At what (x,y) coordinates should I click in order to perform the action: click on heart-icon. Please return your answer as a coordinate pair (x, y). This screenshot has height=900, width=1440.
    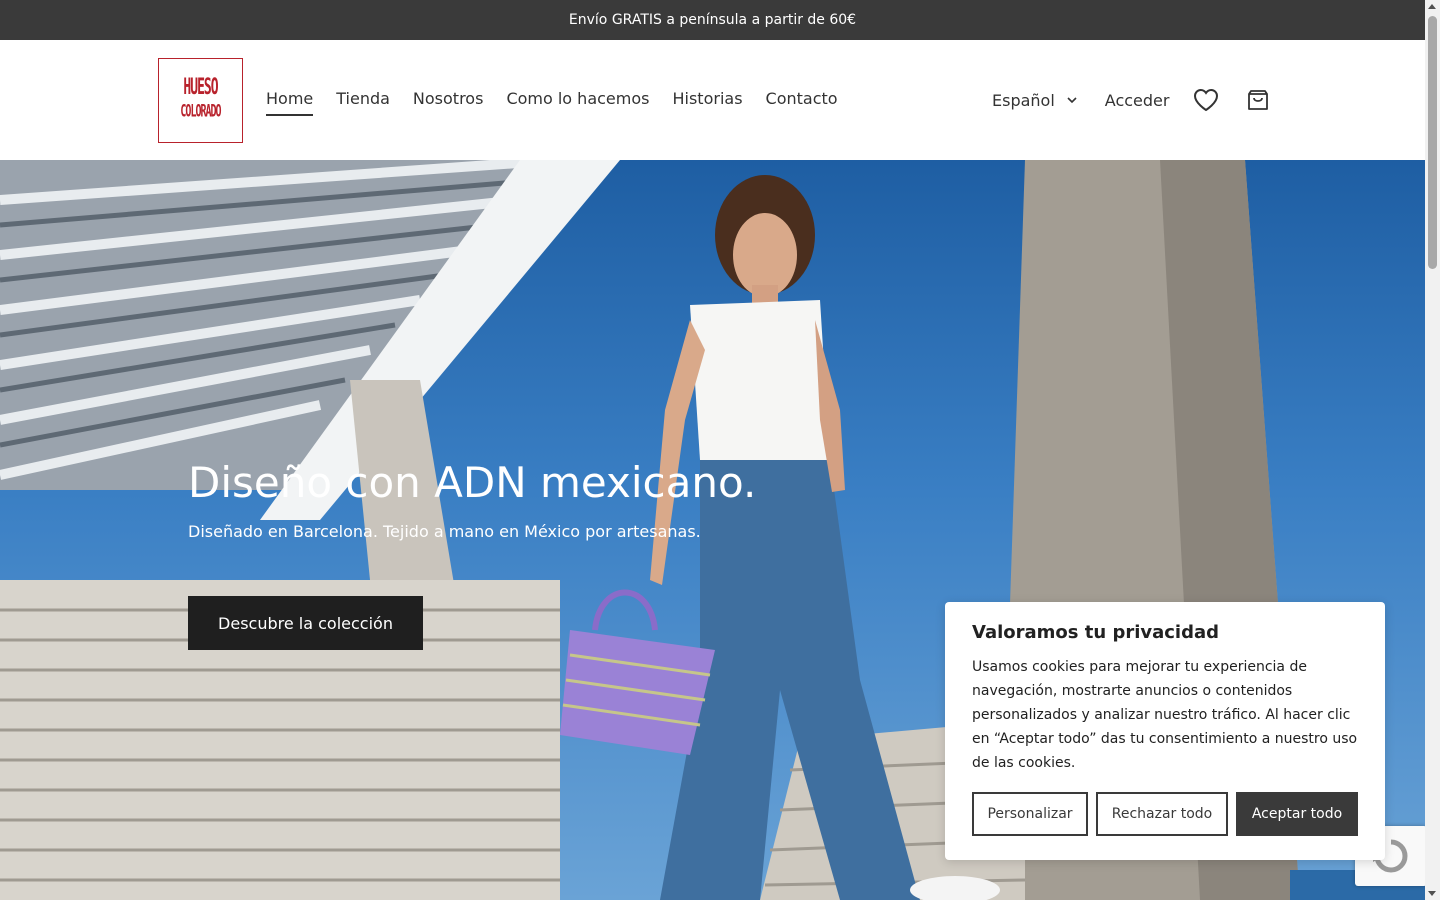
    Looking at the image, I should click on (1206, 100).